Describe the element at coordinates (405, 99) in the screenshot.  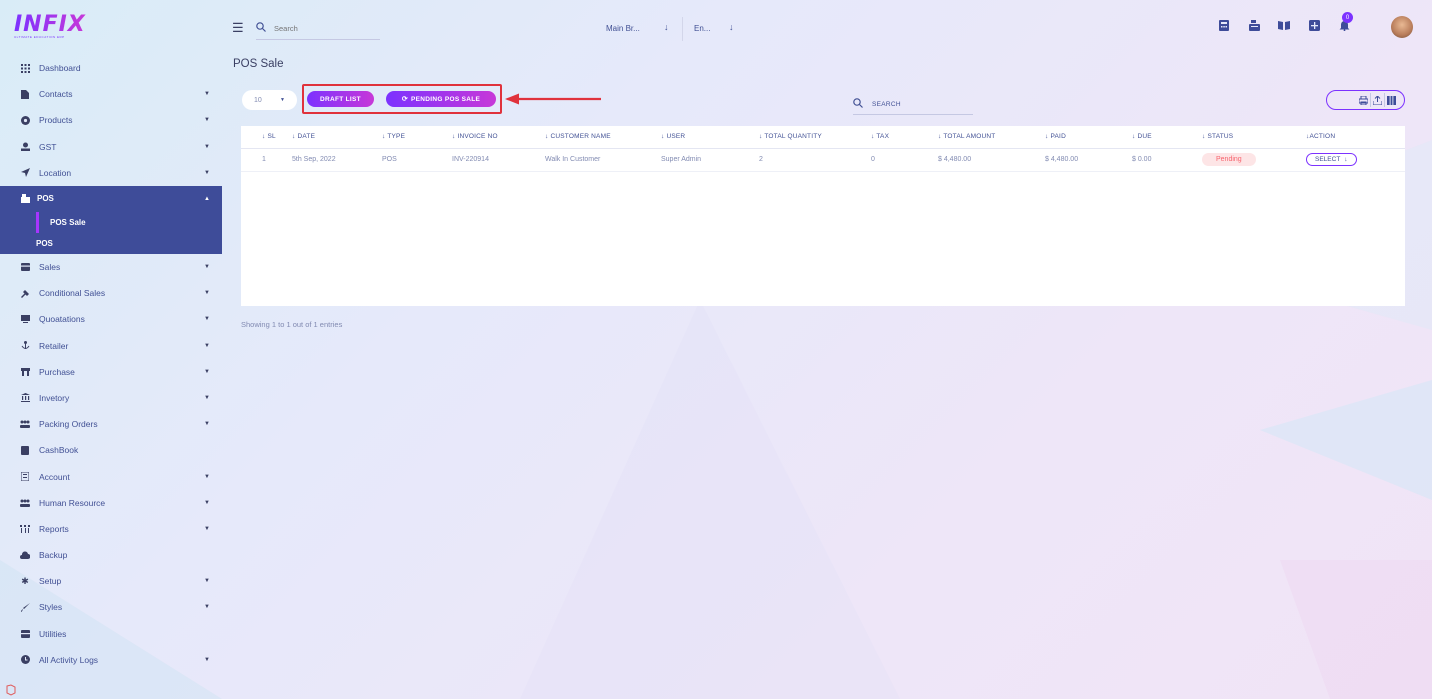
I see `refresh-icon: ⟳` at that location.